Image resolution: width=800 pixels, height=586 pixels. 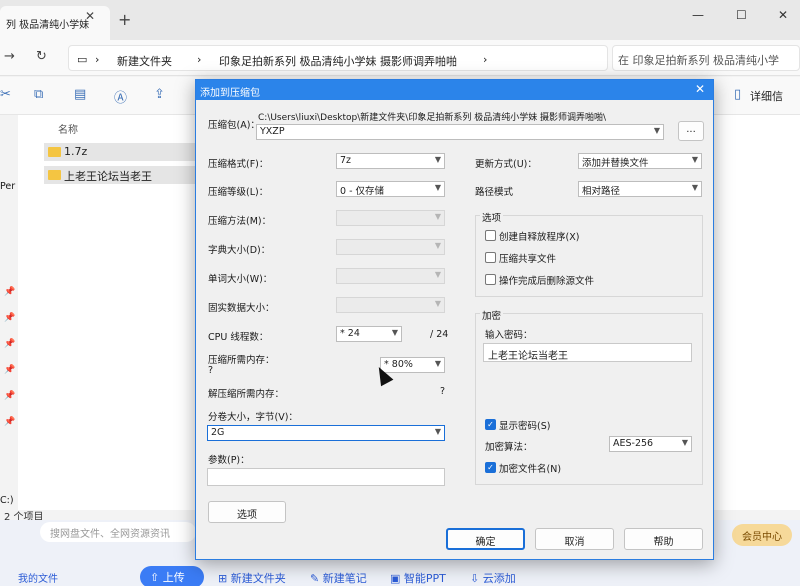 I want to click on list-item: 上老王论坛当老王, so click(x=132, y=175).